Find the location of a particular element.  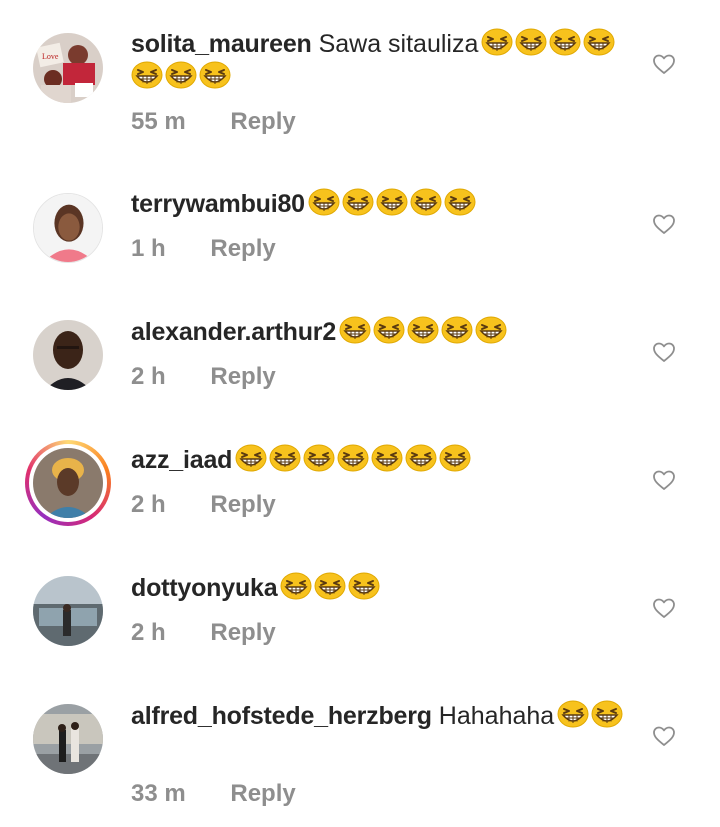

comment-text: dottyonyuka is located at coordinates (383, 588).